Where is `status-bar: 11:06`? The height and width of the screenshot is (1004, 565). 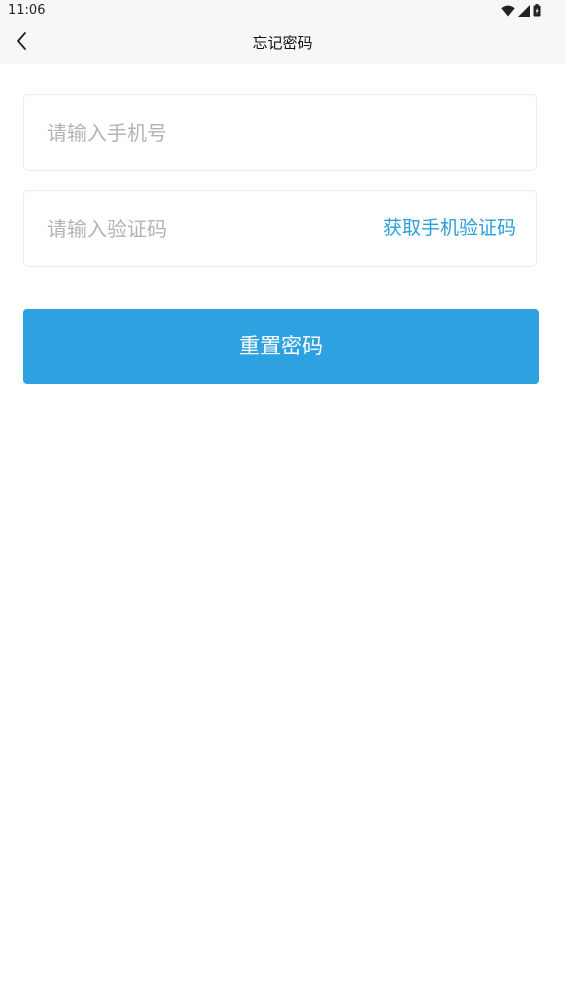 status-bar: 11:06 is located at coordinates (282, 11).